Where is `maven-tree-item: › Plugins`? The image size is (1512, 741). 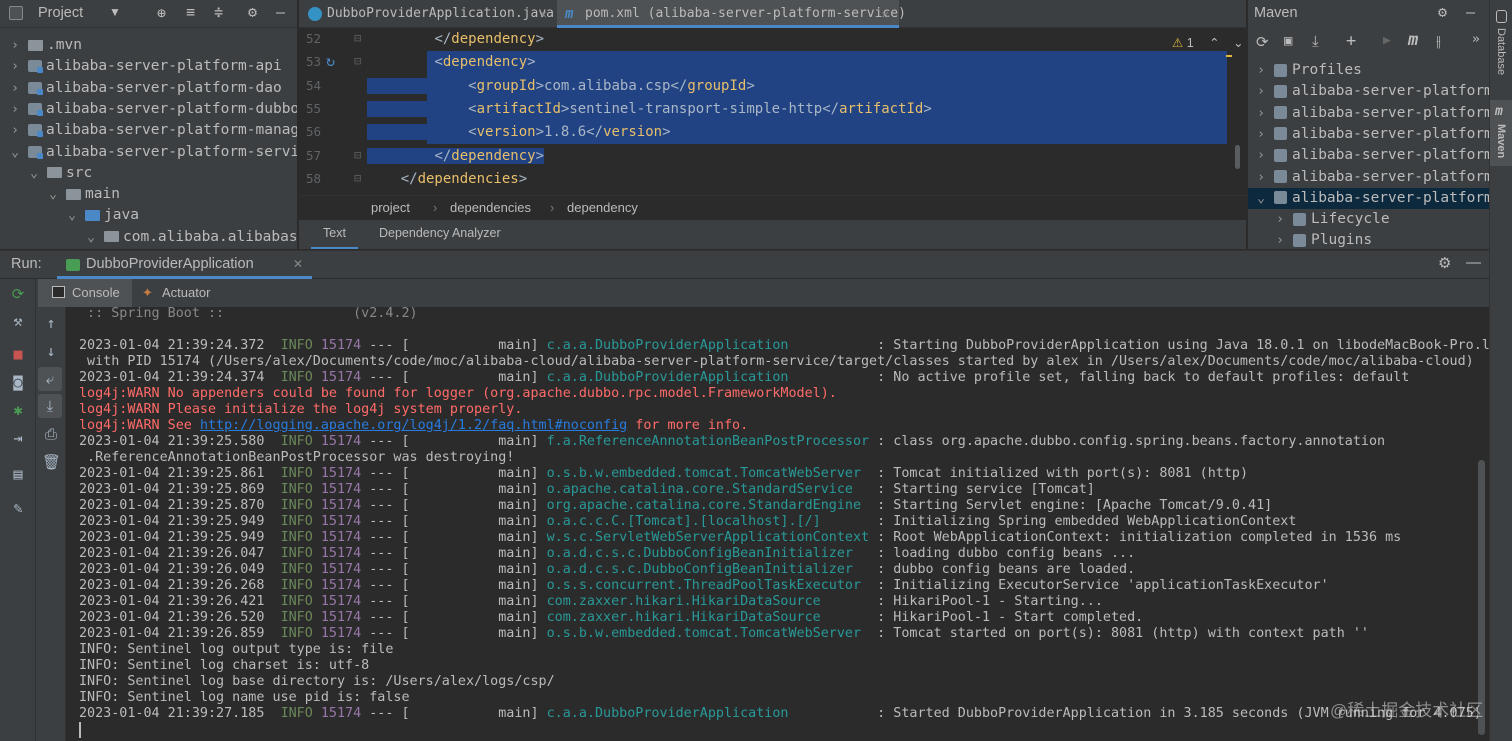 maven-tree-item: › Plugins is located at coordinates (1368, 239).